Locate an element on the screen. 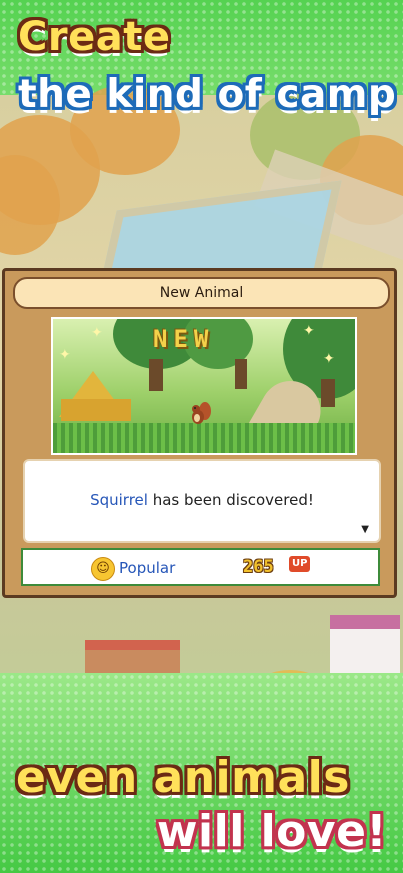  message-text: Squirrel has been discovered! is located at coordinates (202, 500).